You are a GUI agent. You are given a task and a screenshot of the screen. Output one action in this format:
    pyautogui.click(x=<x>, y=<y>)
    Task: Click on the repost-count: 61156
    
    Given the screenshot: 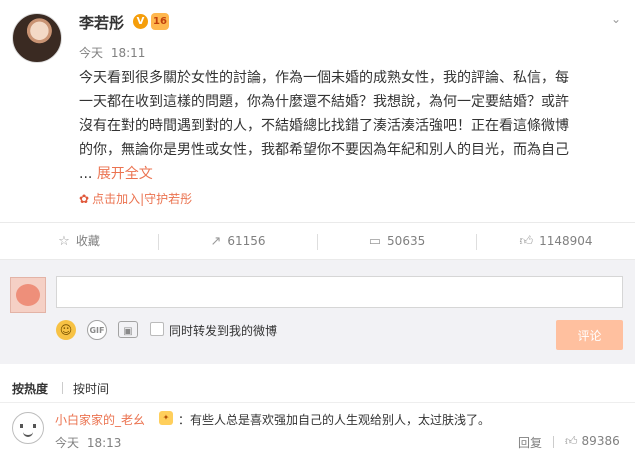 What is the action you would take?
    pyautogui.click(x=246, y=241)
    